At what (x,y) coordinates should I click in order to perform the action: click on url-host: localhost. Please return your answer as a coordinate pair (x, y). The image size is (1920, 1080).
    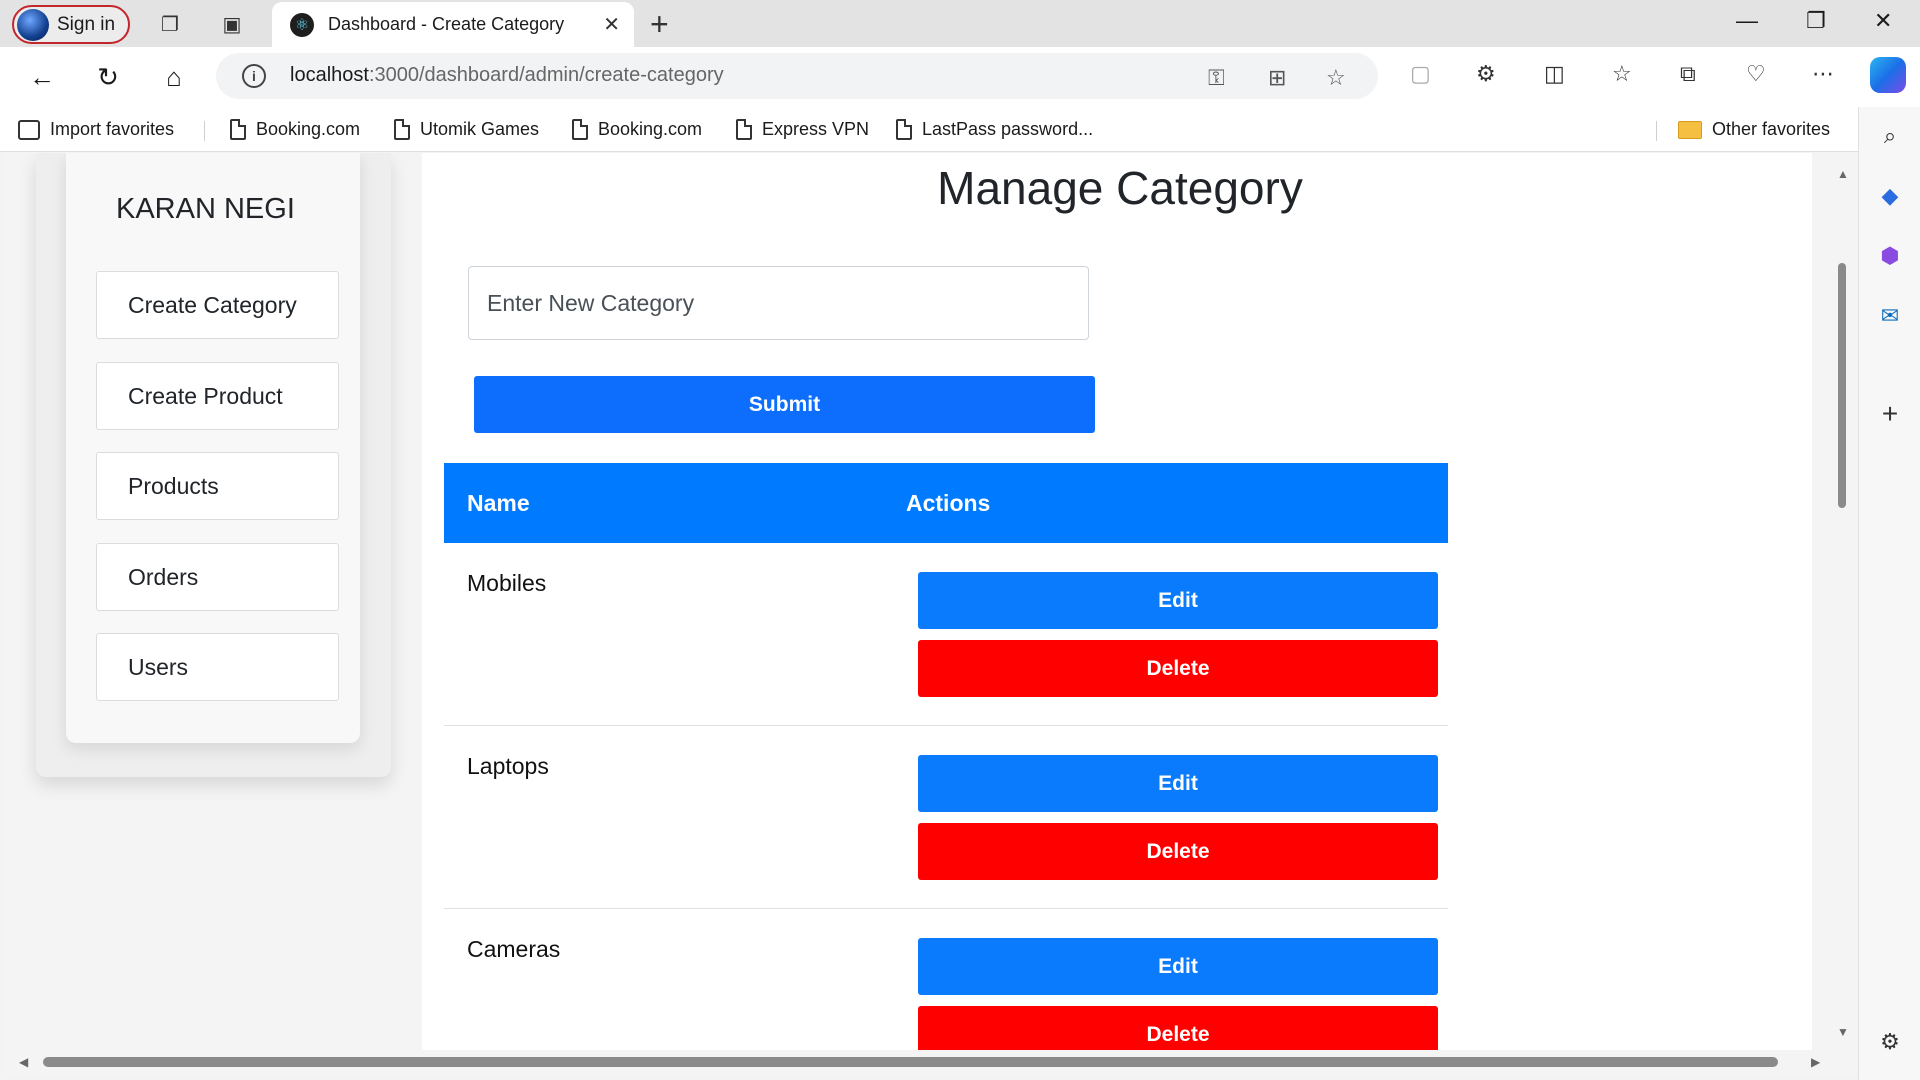
    Looking at the image, I should click on (329, 75).